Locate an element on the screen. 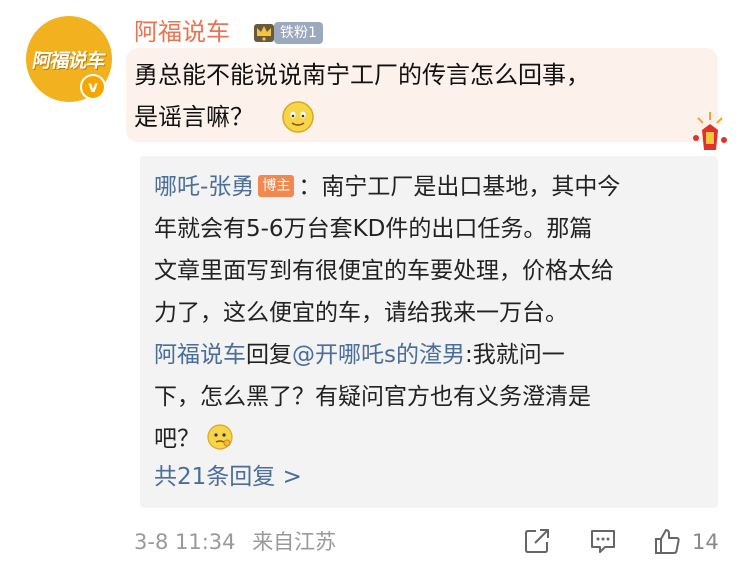 This screenshot has height=578, width=744. blogger-reply-line-4: 力了，这么便宜的车，请给我来一万台。 is located at coordinates (361, 313).